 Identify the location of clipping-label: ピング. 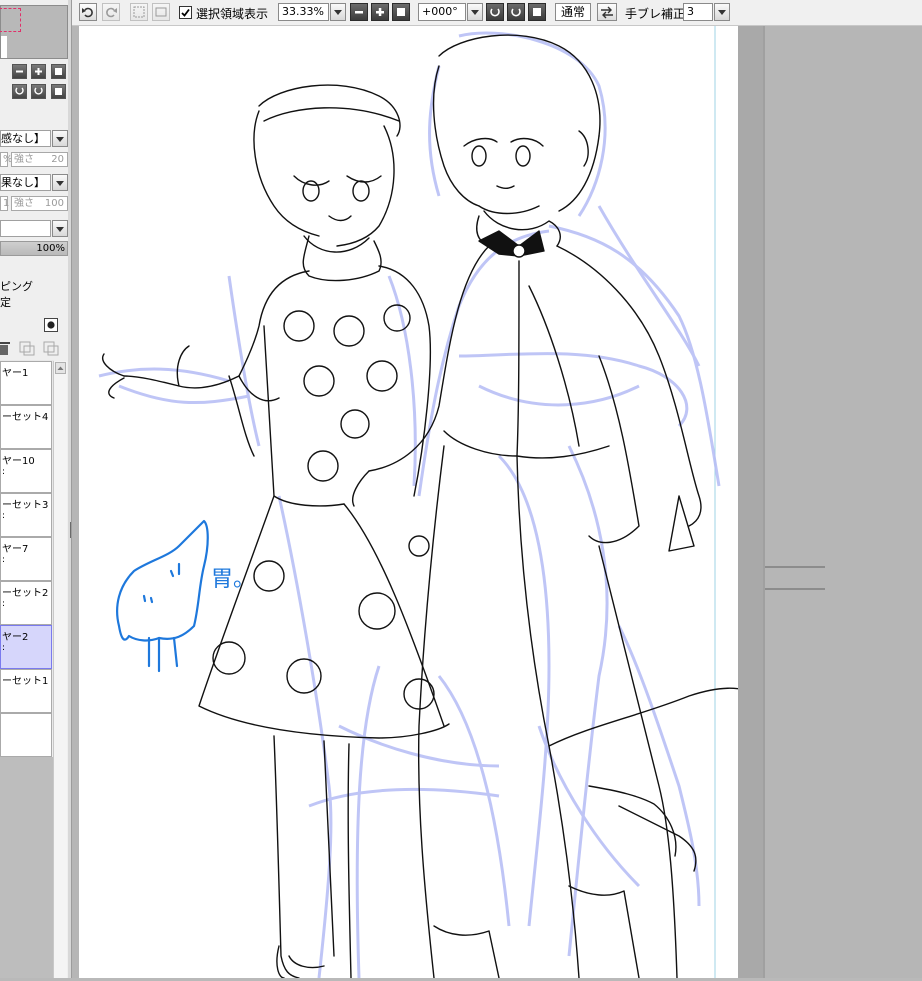
(16, 286).